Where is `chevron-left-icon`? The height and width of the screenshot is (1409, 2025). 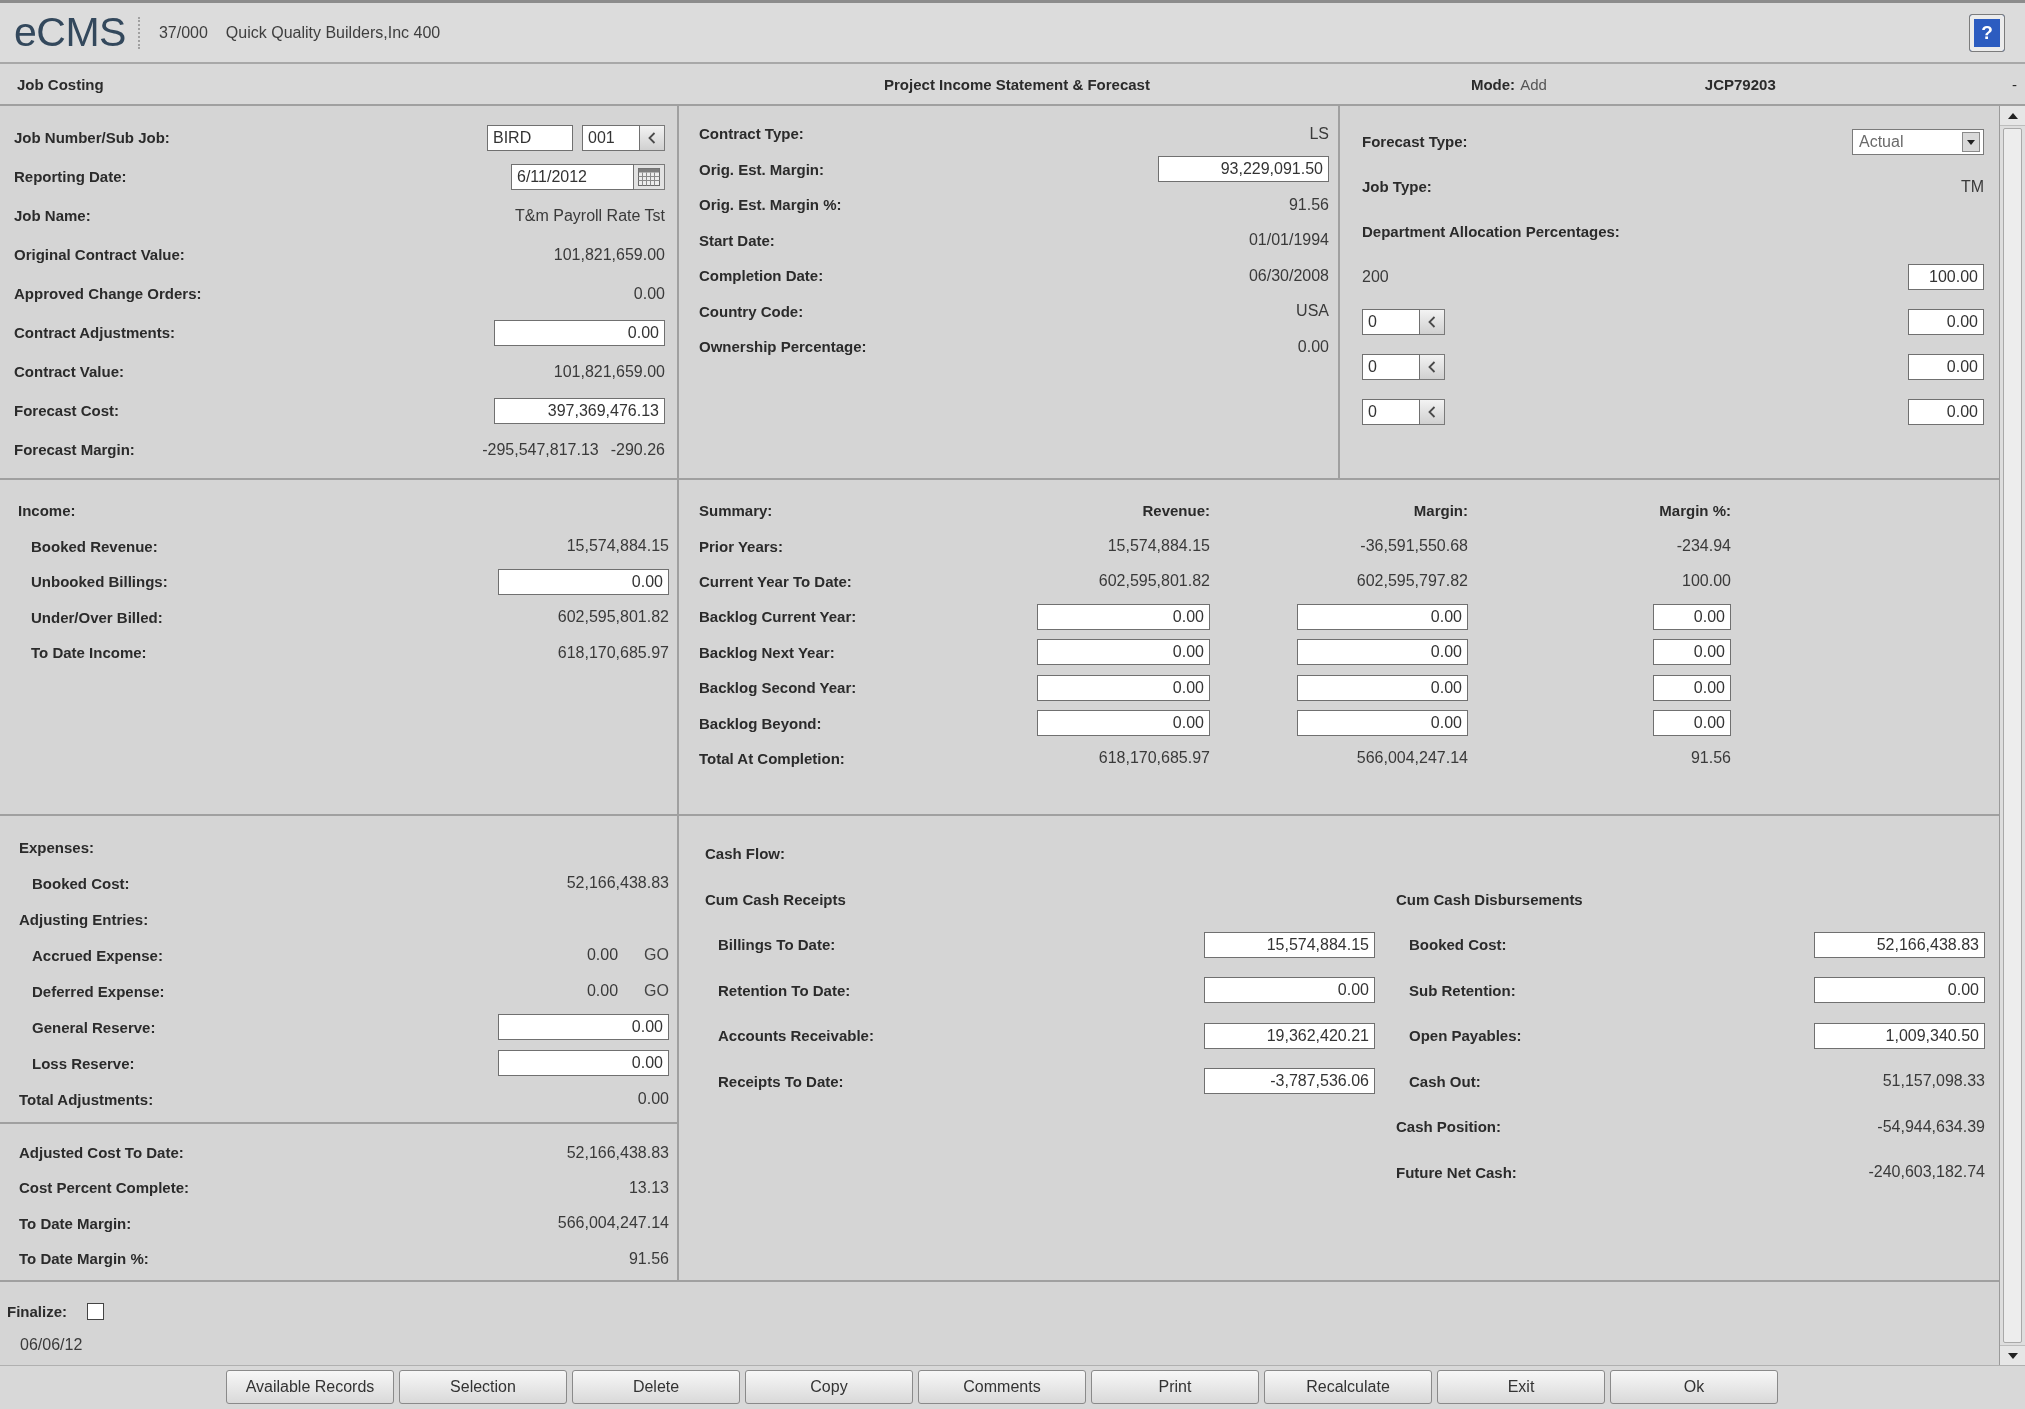 chevron-left-icon is located at coordinates (1432, 411).